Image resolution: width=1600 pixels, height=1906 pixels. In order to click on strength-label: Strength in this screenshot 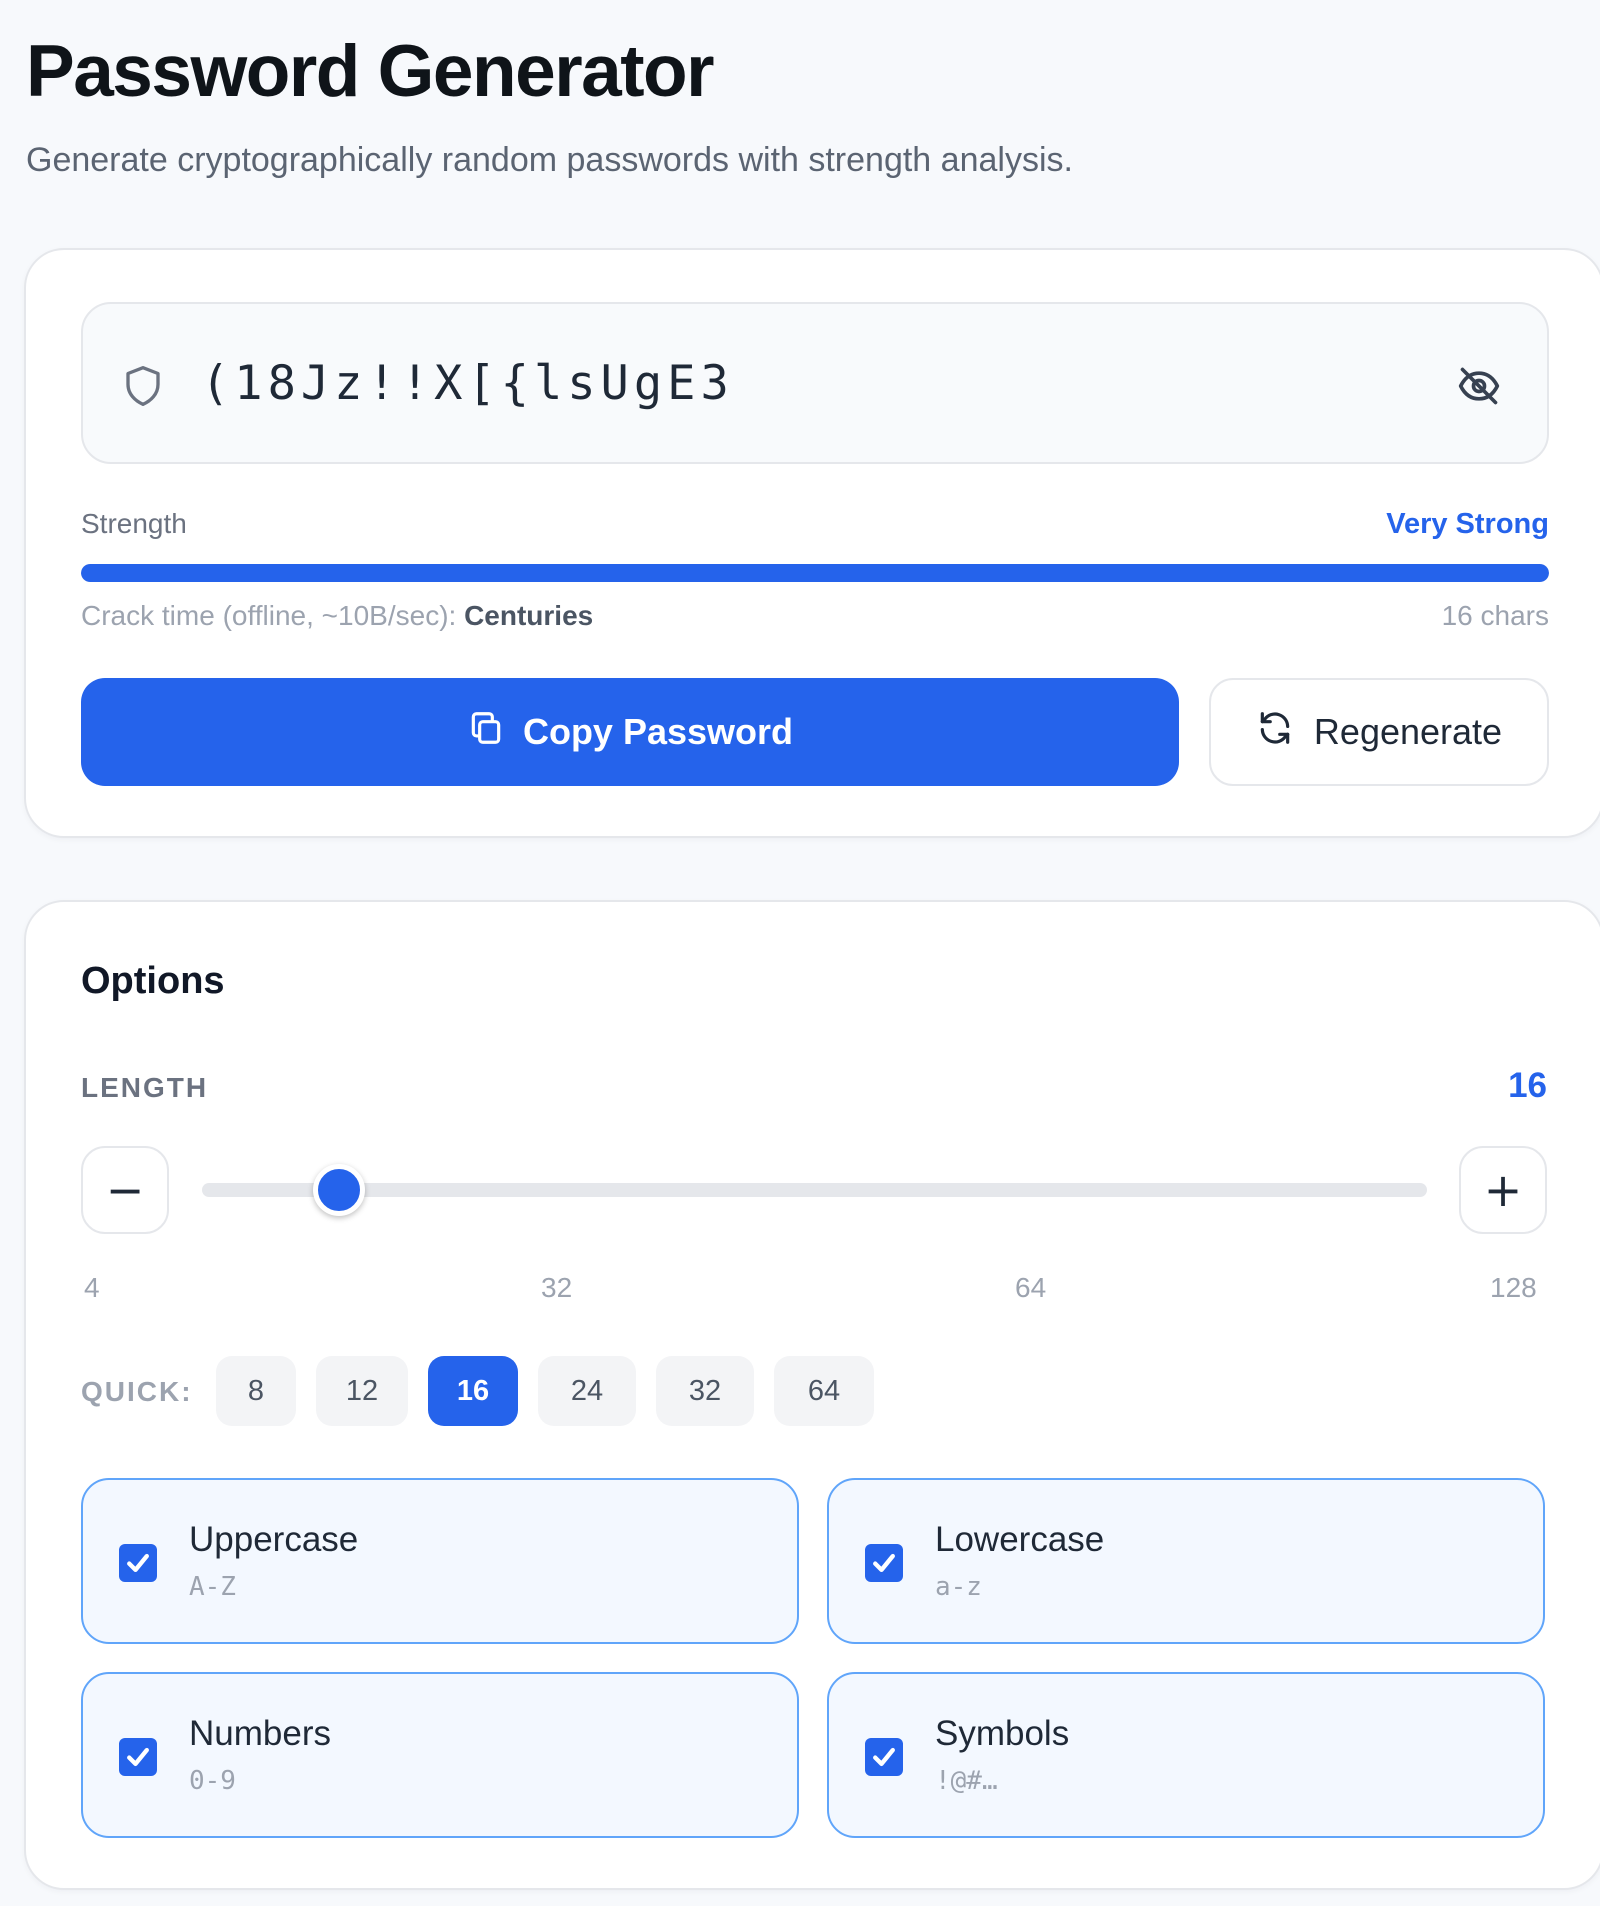, I will do `click(134, 523)`.